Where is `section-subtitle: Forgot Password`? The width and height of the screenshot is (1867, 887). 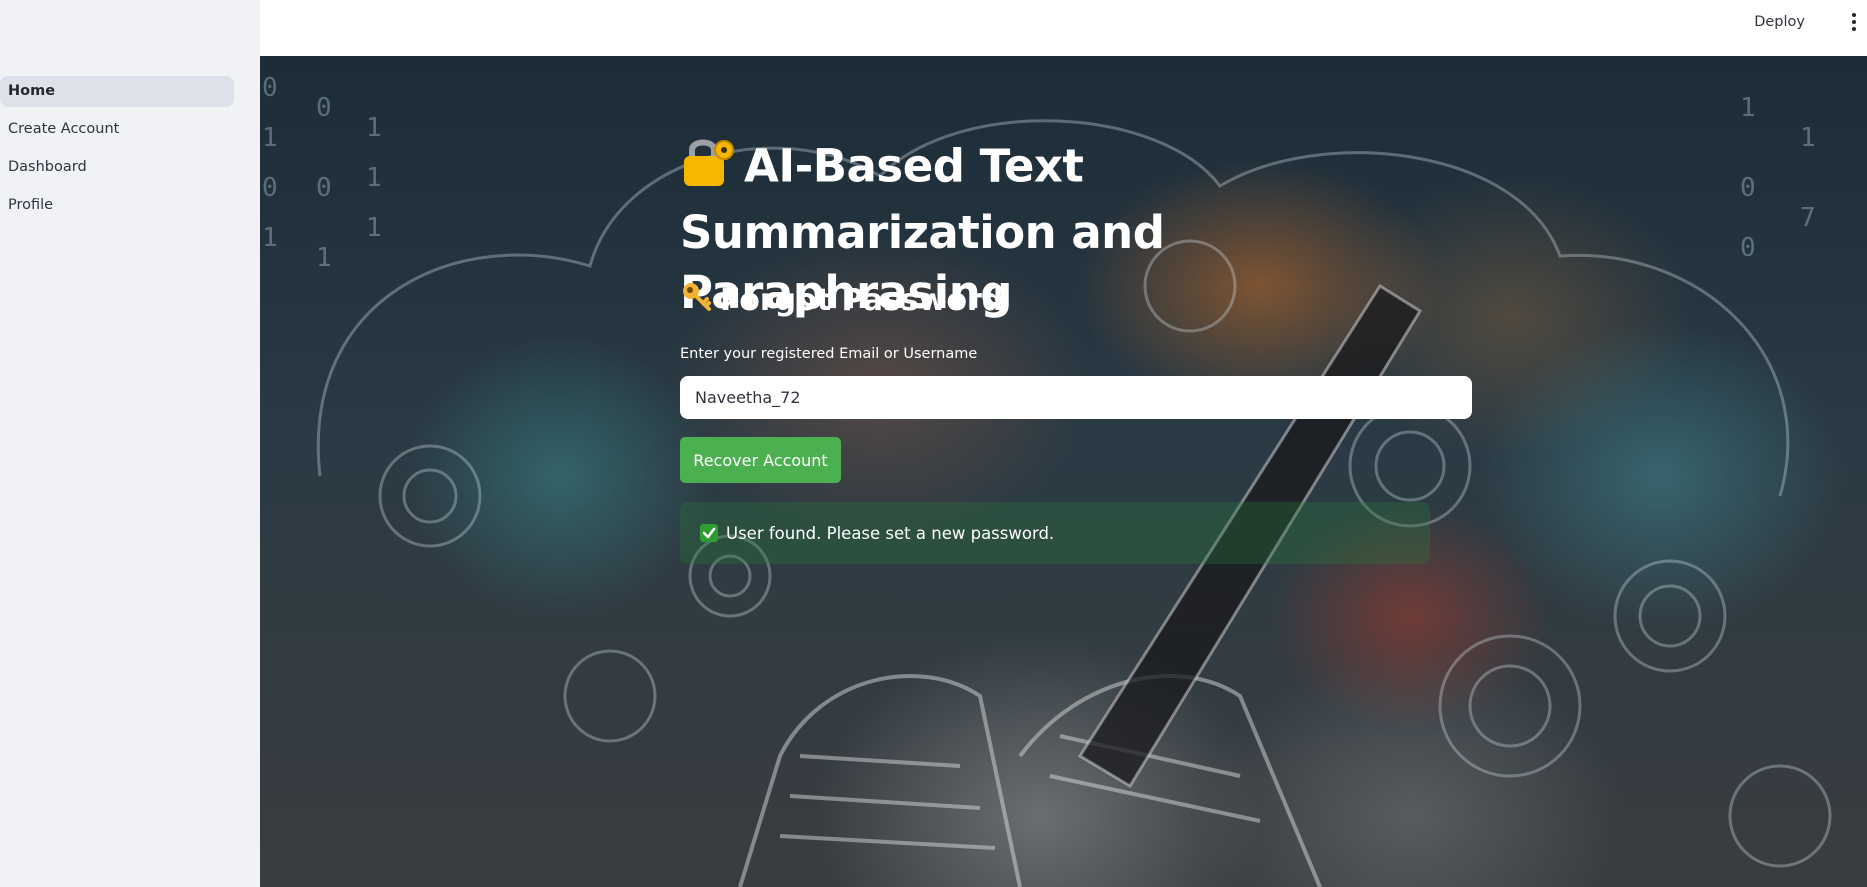 section-subtitle: Forgot Password is located at coordinates (841, 300).